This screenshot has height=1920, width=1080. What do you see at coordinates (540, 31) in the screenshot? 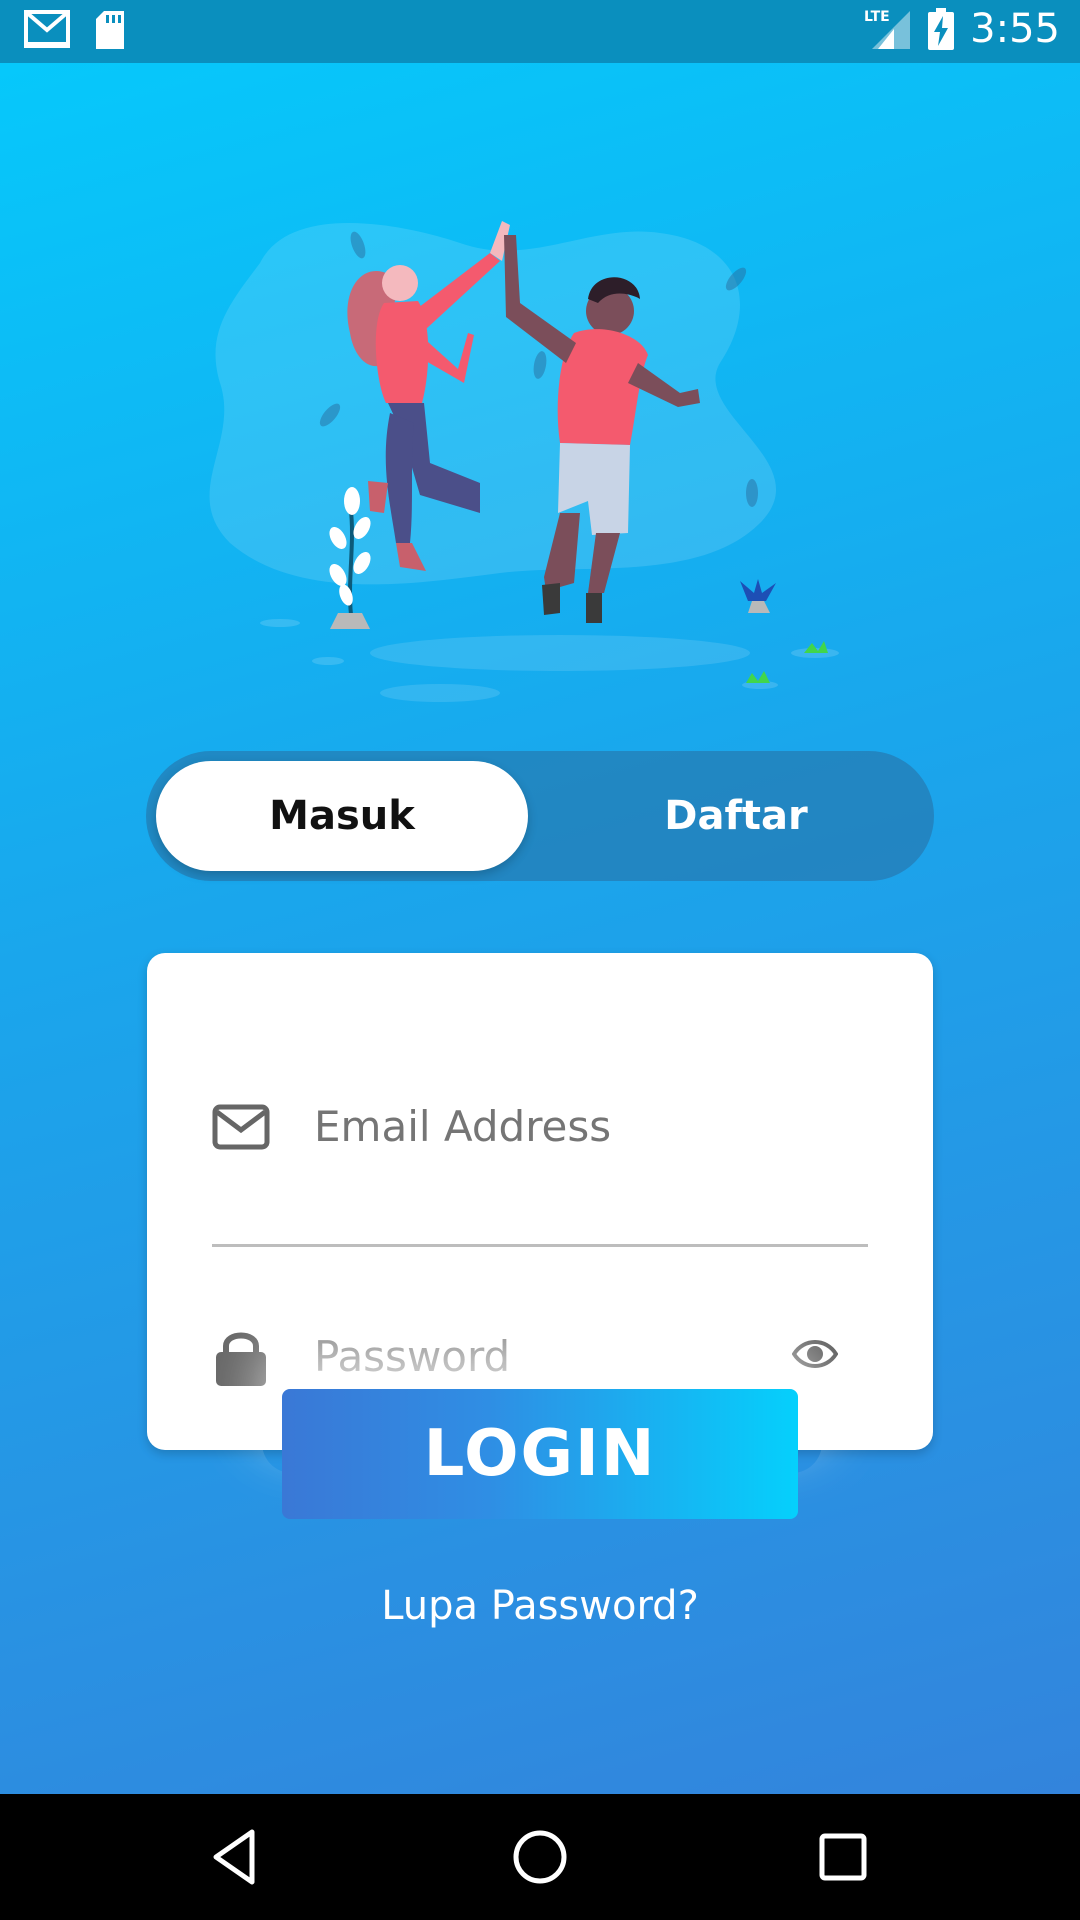
I see `status-bar: LTE 3:55` at bounding box center [540, 31].